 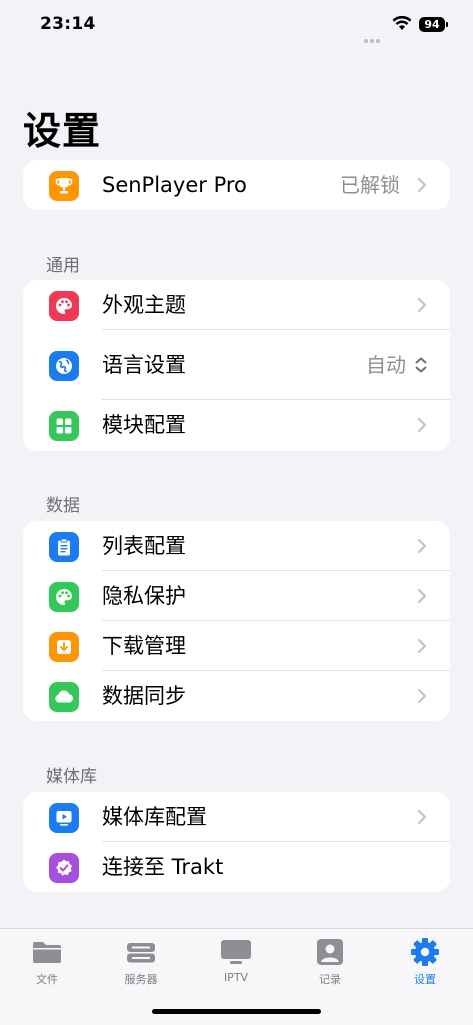 I want to click on row-connect-trakt: 连接至 Trakt, so click(x=236, y=867).